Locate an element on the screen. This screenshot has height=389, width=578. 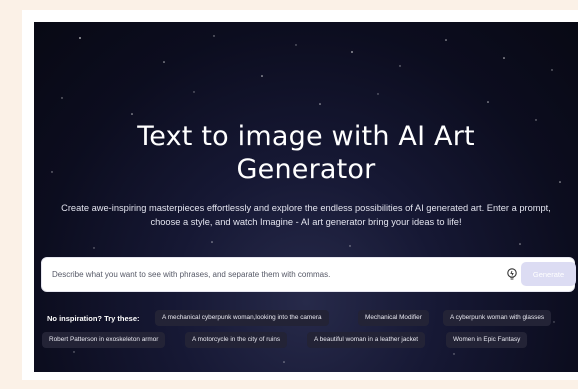
lightbulb-icon is located at coordinates (512, 274).